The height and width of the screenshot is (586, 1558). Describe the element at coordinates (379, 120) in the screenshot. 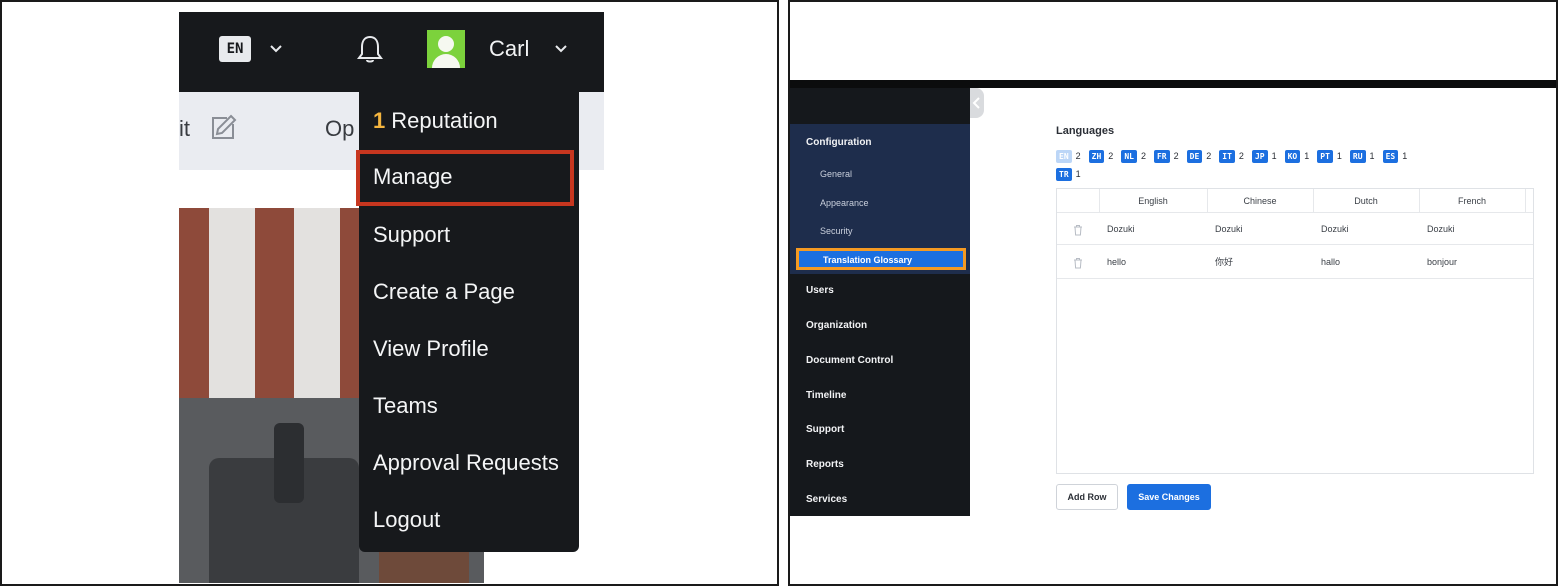

I see `reputation-count: 1` at that location.